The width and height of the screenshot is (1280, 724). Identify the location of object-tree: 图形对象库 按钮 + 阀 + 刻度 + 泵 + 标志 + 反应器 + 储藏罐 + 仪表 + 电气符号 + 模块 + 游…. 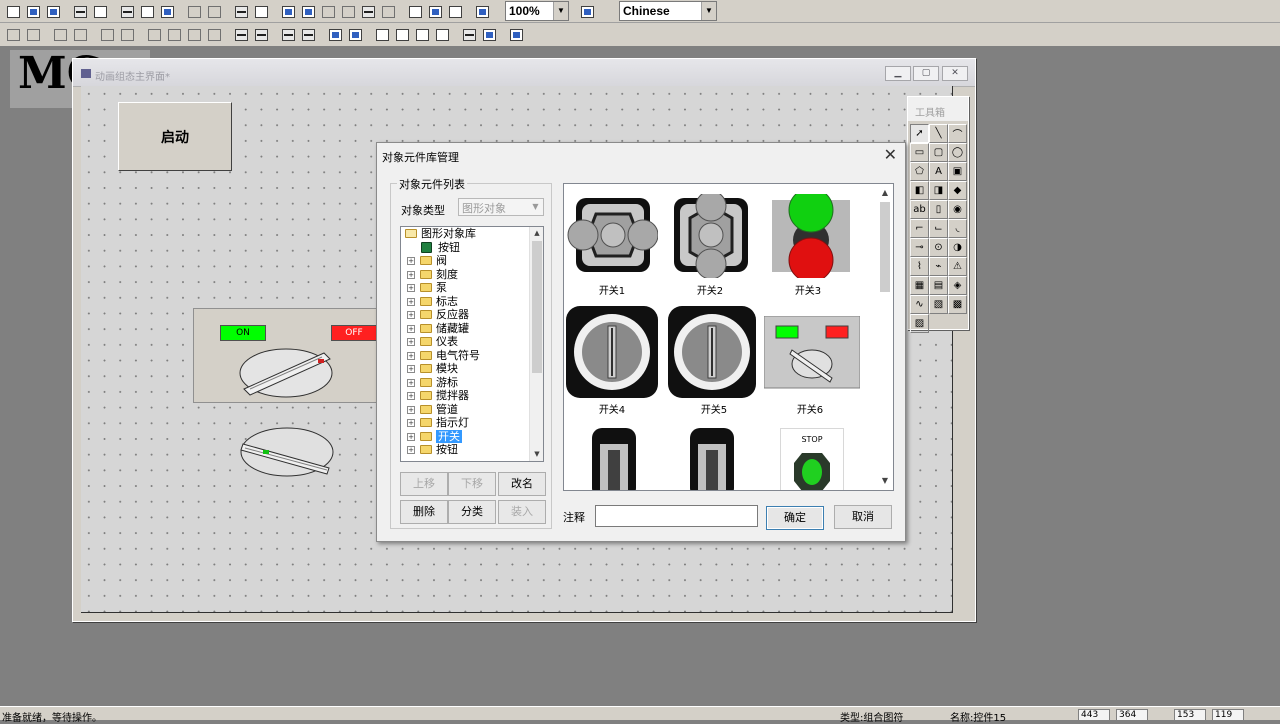
(472, 344).